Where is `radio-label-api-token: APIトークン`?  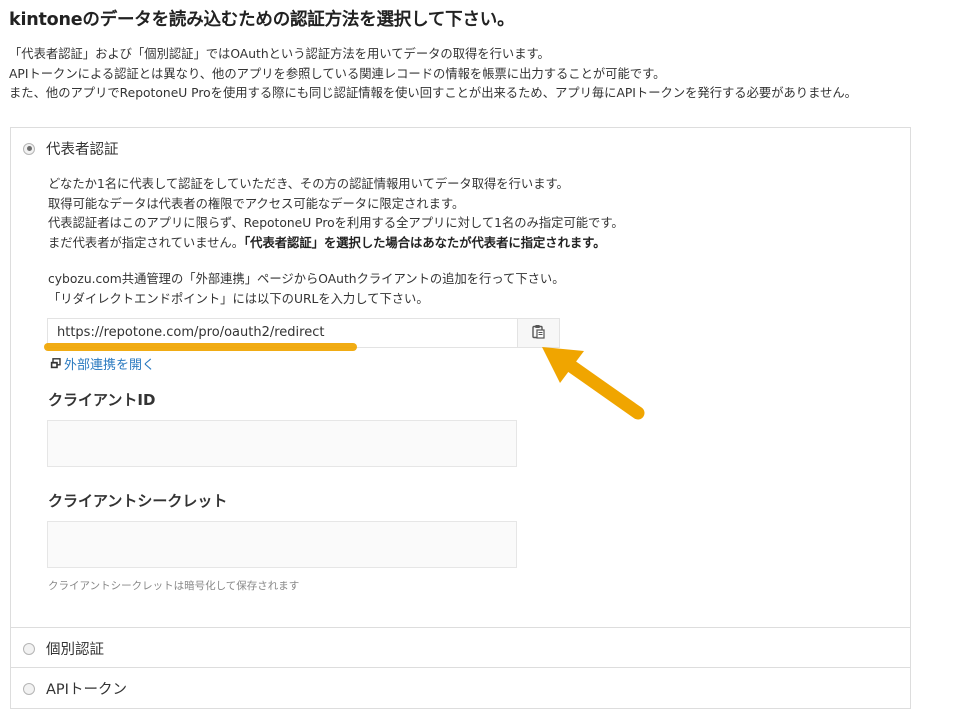
radio-label-api-token: APIトークン is located at coordinates (86, 690).